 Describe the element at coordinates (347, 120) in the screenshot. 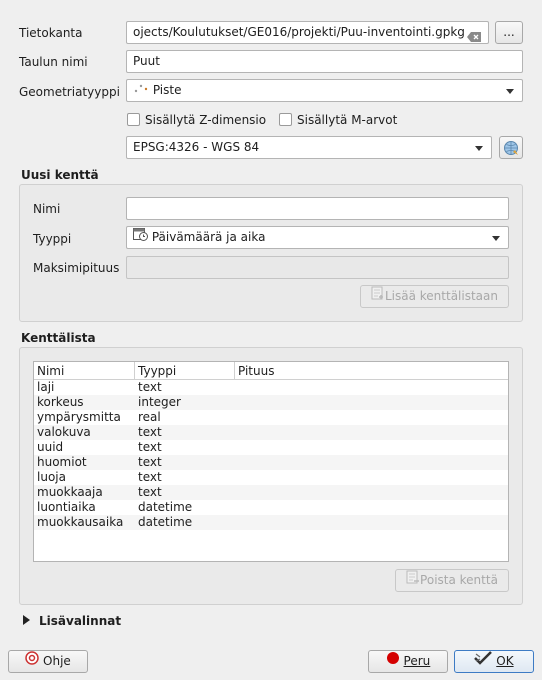

I see `include-m-label: Sisällytä M-arvot` at that location.